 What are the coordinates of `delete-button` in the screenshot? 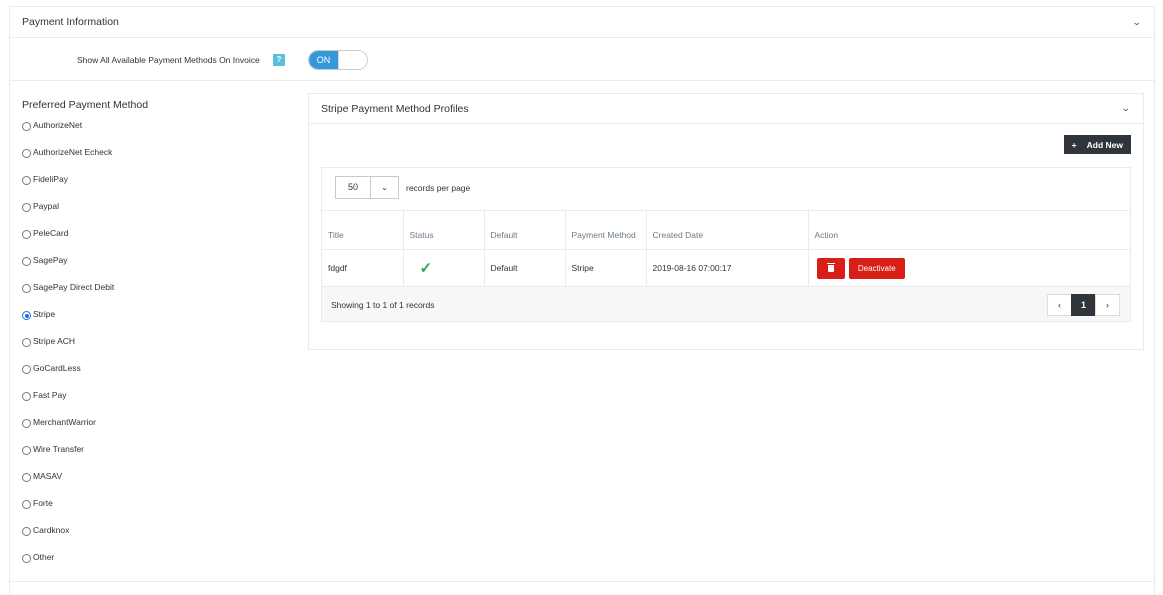 It's located at (830, 268).